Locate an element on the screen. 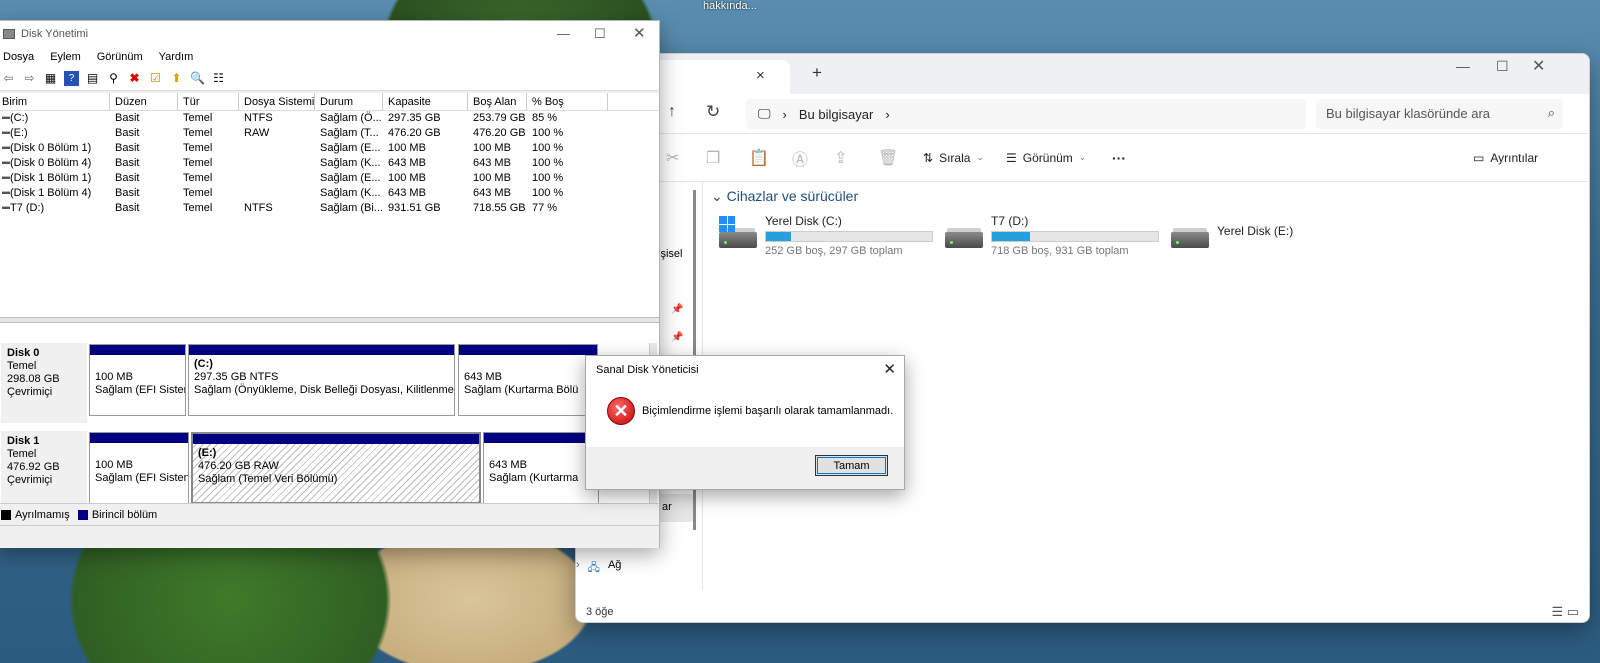 Image resolution: width=1600 pixels, height=663 pixels. list-view-icon: ☷ is located at coordinates (218, 78).